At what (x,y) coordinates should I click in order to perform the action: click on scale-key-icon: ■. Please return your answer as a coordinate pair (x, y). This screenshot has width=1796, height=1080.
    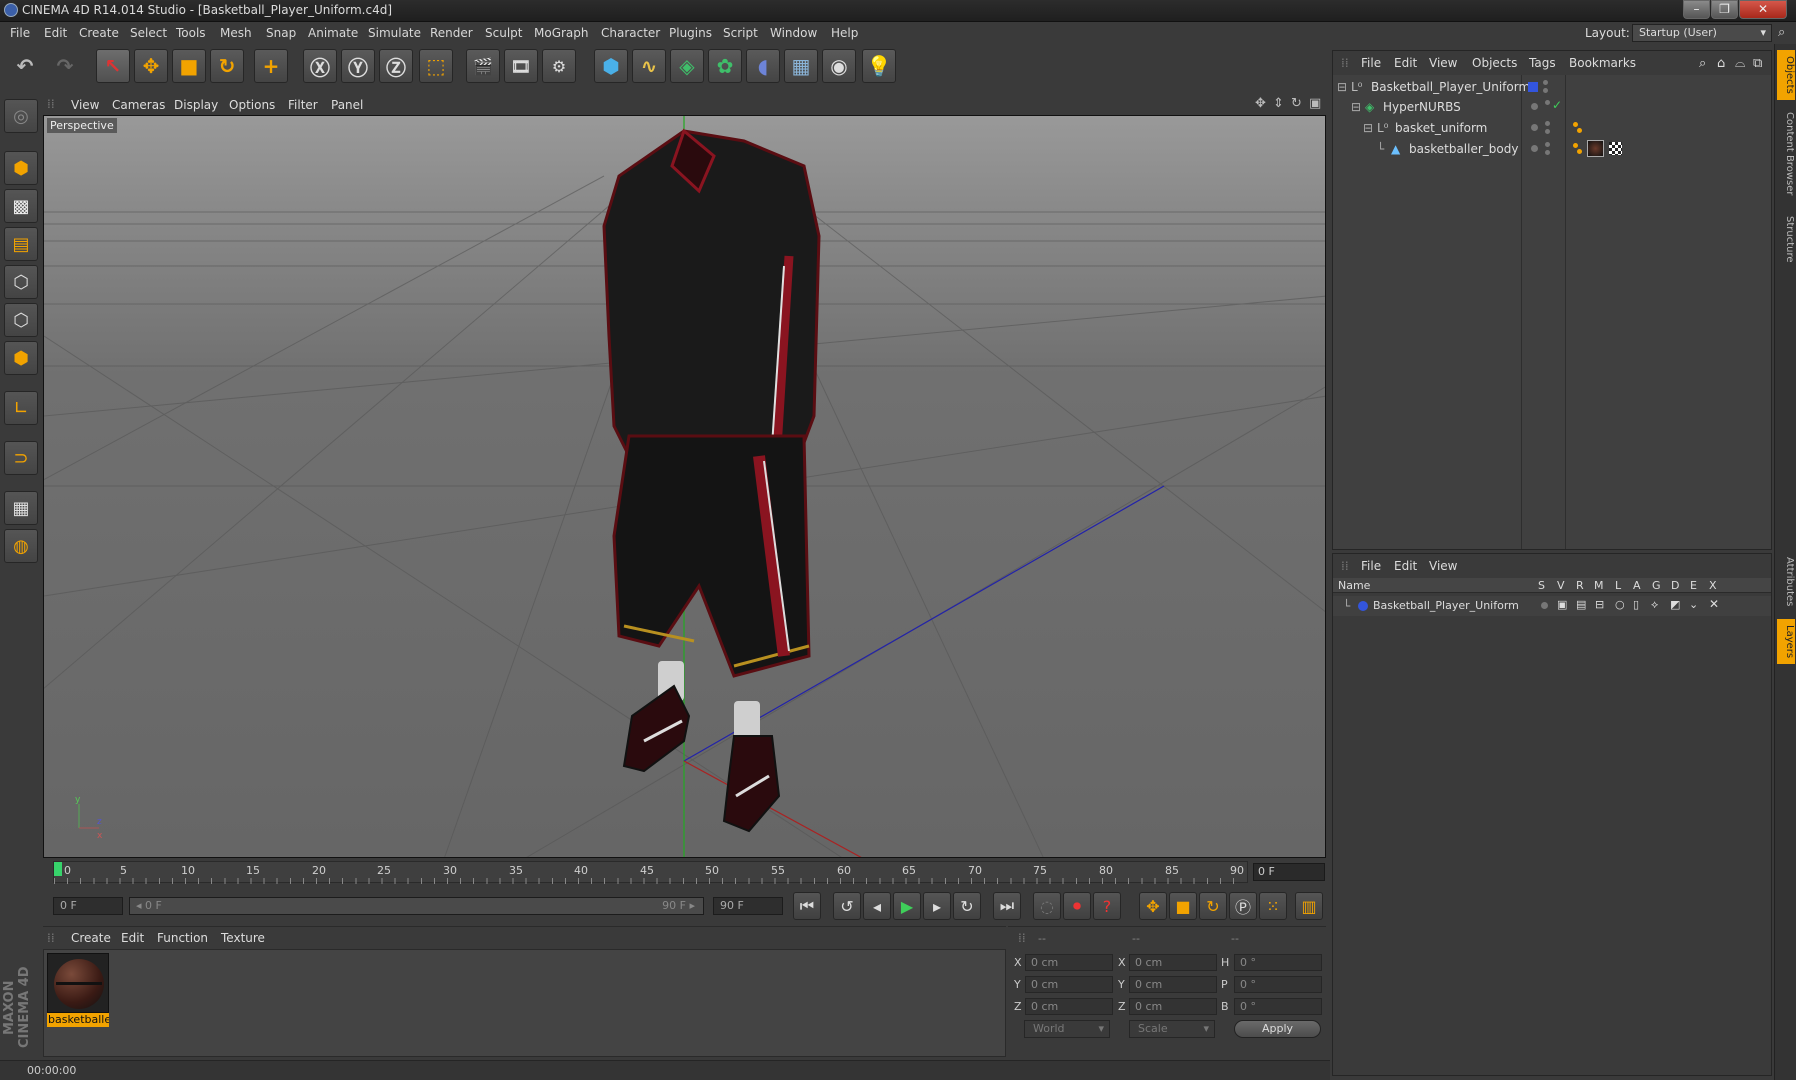
    Looking at the image, I should click on (1183, 906).